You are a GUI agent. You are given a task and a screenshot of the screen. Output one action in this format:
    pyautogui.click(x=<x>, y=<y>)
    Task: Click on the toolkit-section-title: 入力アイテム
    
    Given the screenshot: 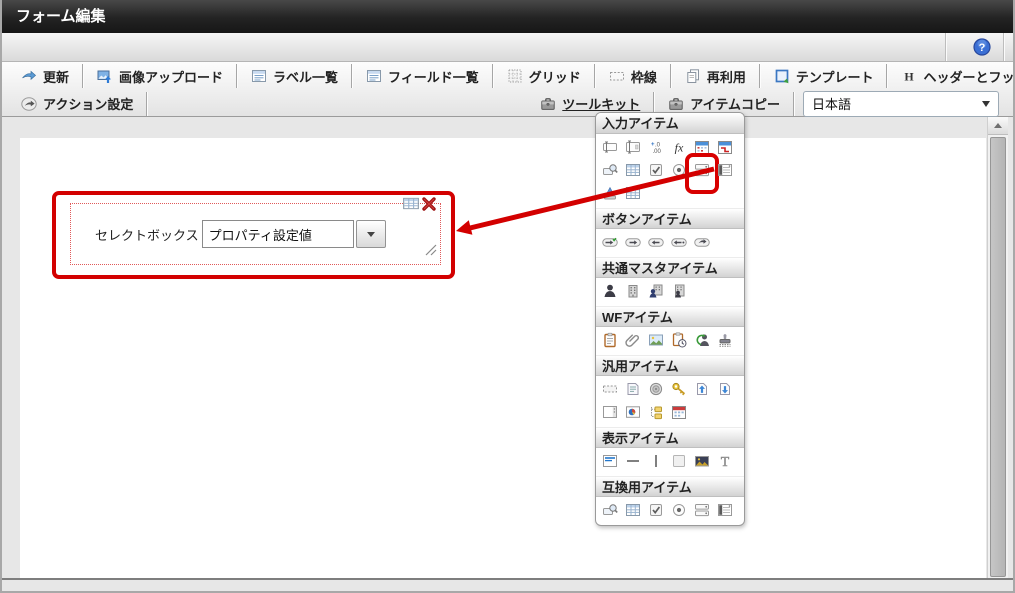 What is the action you would take?
    pyautogui.click(x=670, y=123)
    